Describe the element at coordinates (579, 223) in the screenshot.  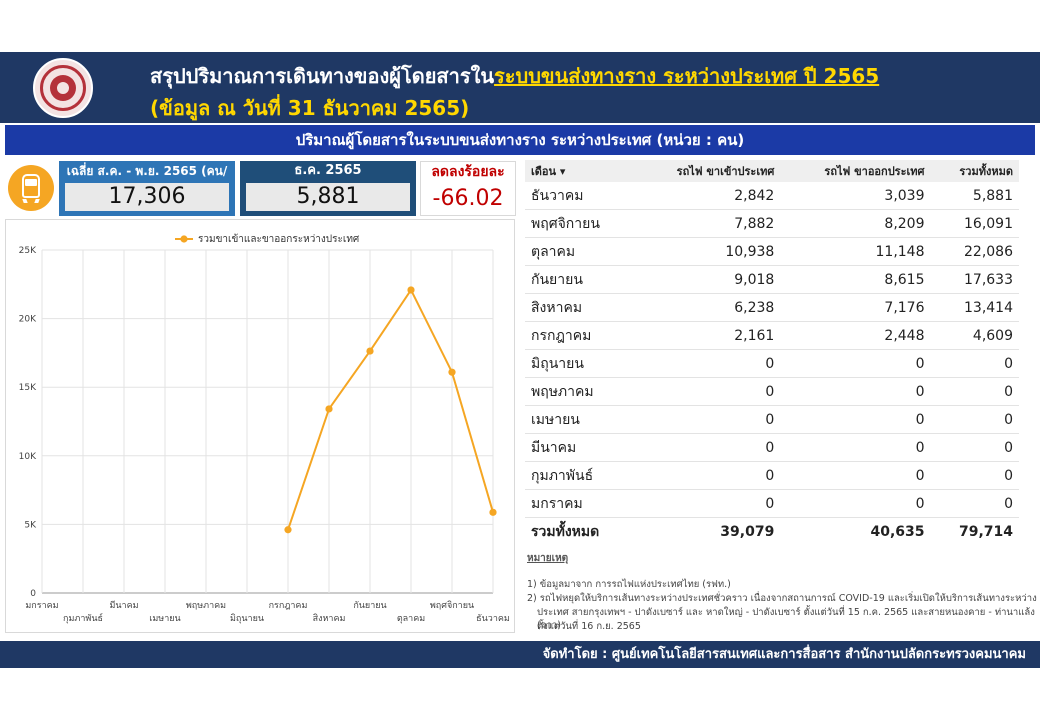
I see `cell-month: พฤศจิกายน` at that location.